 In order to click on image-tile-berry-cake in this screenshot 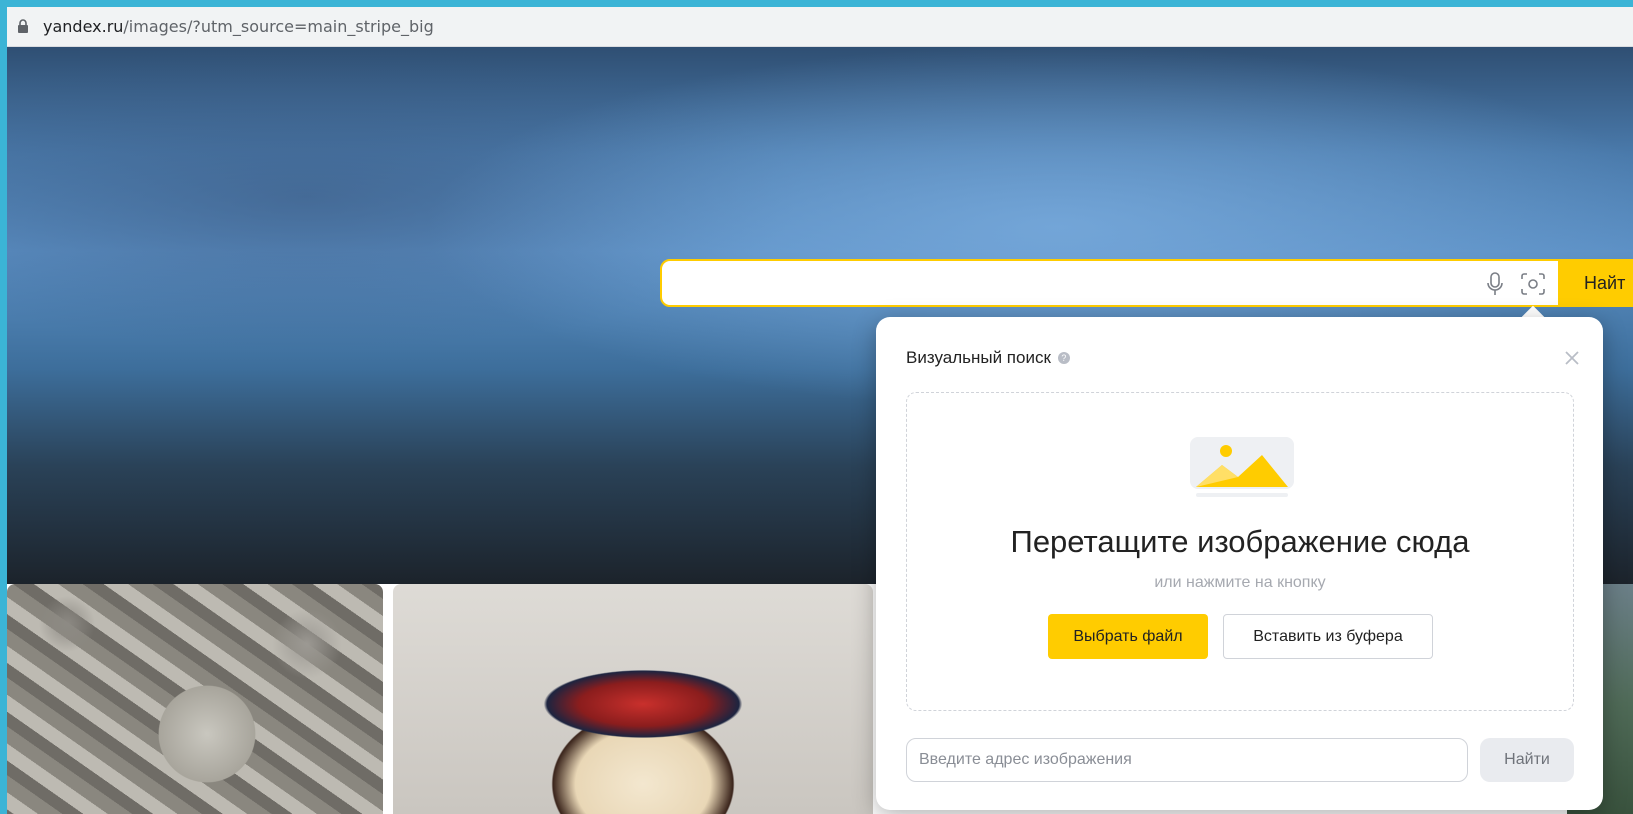, I will do `click(633, 699)`.